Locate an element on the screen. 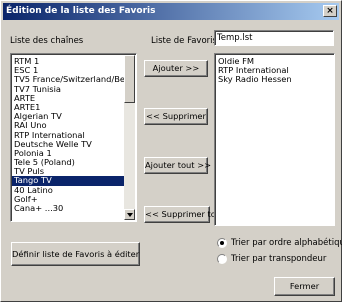  channel-list-item: TV7 Tunisia is located at coordinates (68, 89).